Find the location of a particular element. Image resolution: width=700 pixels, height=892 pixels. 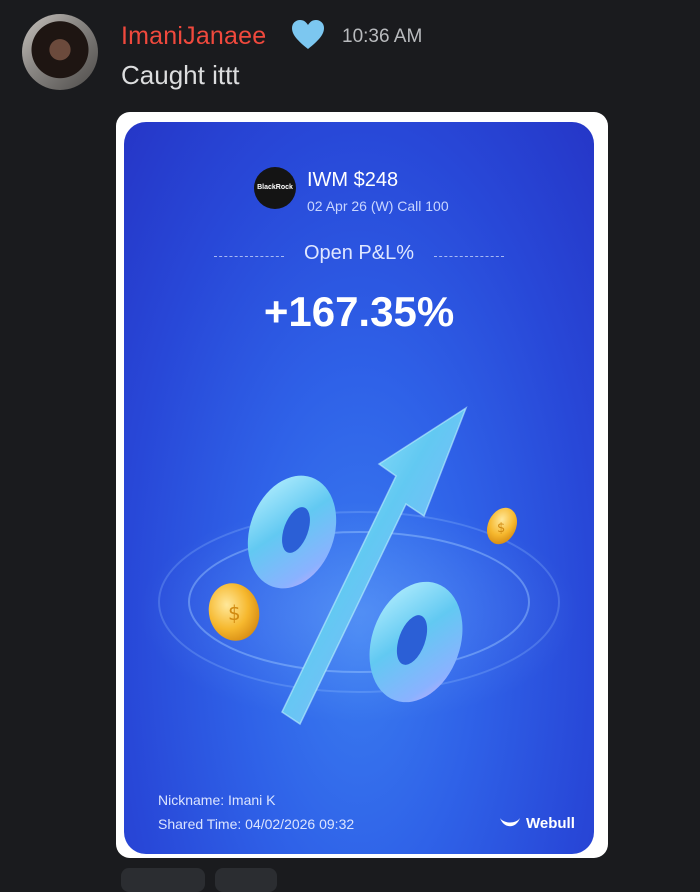

webull-brand: Webull is located at coordinates (541, 824).